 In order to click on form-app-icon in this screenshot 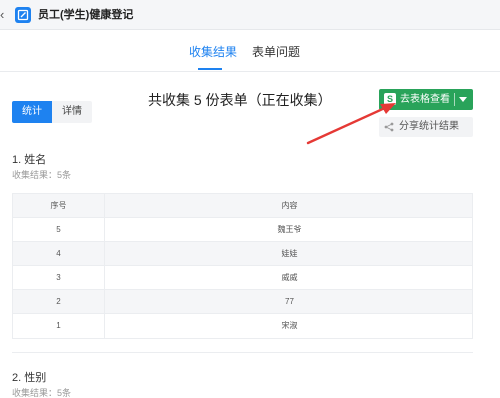, I will do `click(23, 15)`.